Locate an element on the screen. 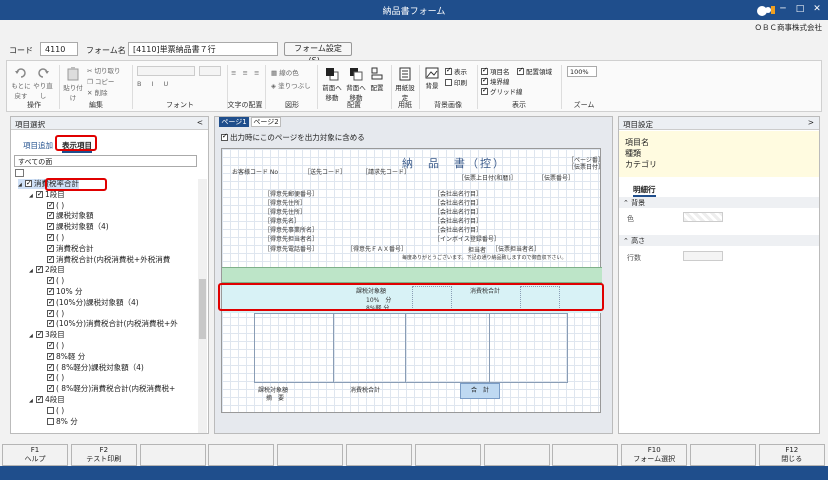  customer-name-field: ［得意先名］ is located at coordinates (282, 220).